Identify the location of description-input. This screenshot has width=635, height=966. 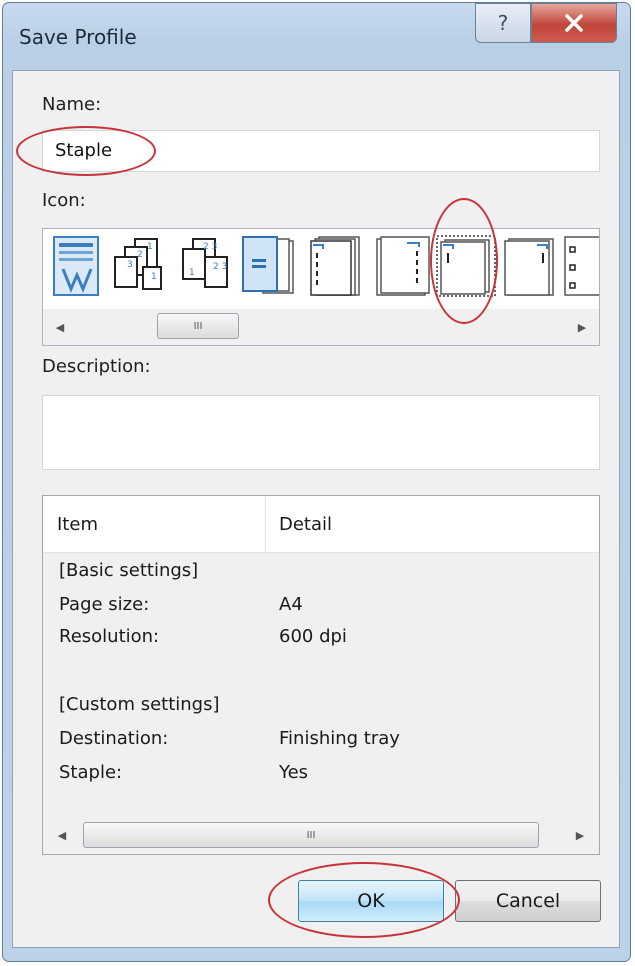
(321, 432).